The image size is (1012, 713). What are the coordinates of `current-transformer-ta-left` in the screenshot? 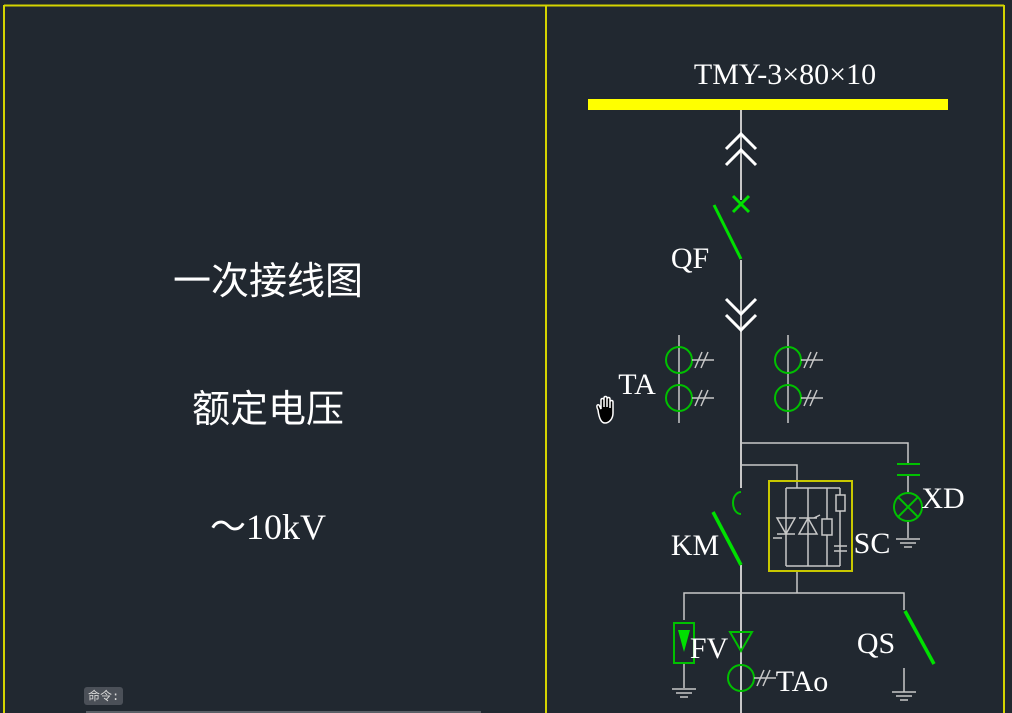 It's located at (689, 379).